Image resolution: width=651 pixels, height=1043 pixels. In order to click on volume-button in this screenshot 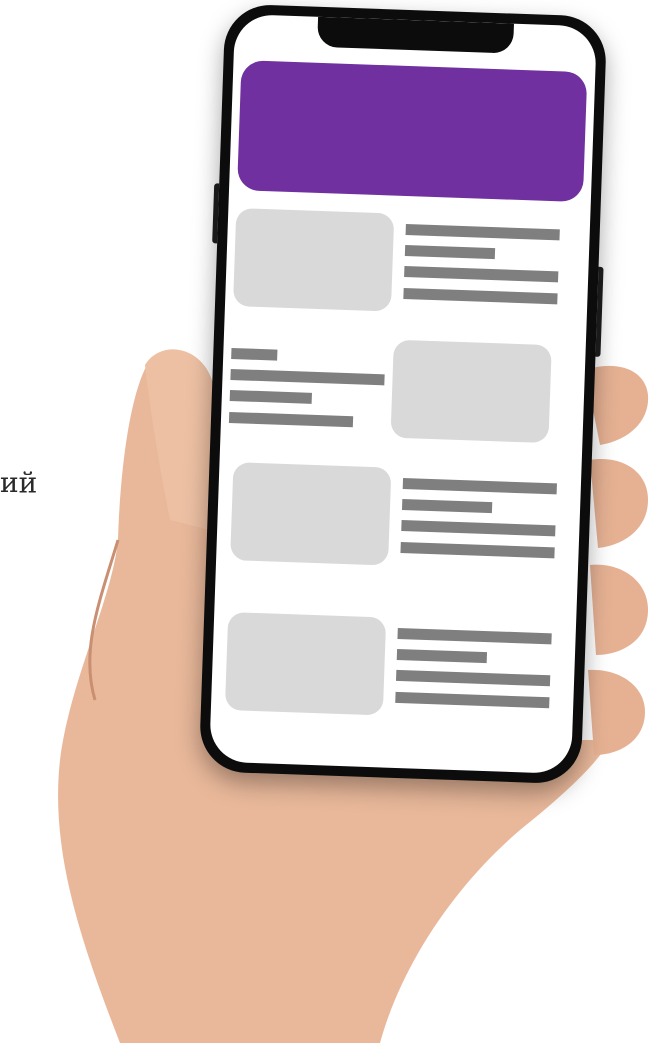, I will do `click(216, 213)`.